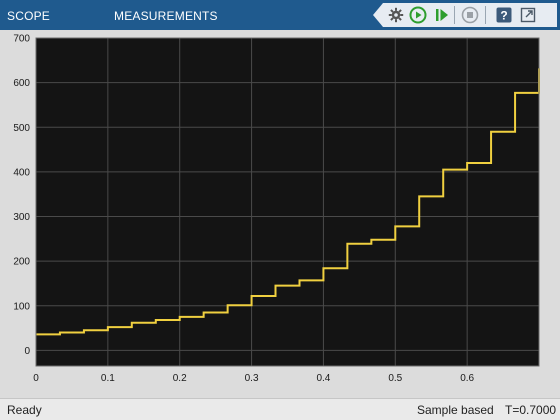 The height and width of the screenshot is (420, 560). What do you see at coordinates (470, 15) in the screenshot?
I see `stop-icon` at bounding box center [470, 15].